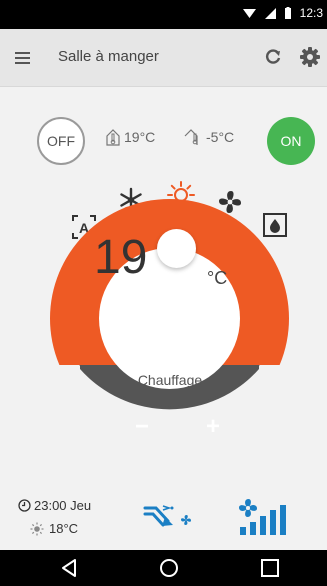 The image size is (327, 586). I want to click on setpoint-value: 19, so click(121, 257).